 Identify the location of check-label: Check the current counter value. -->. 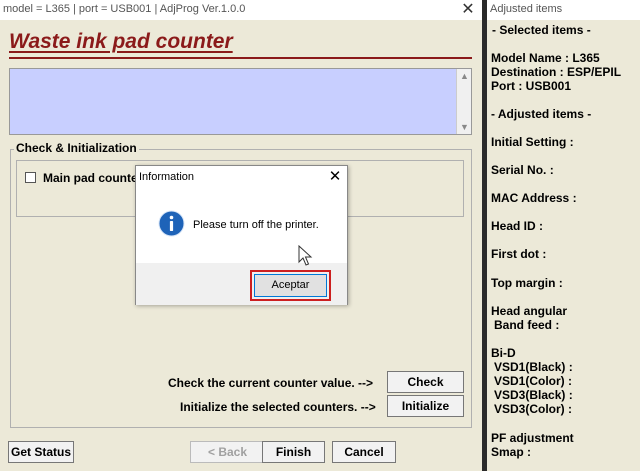
(271, 383).